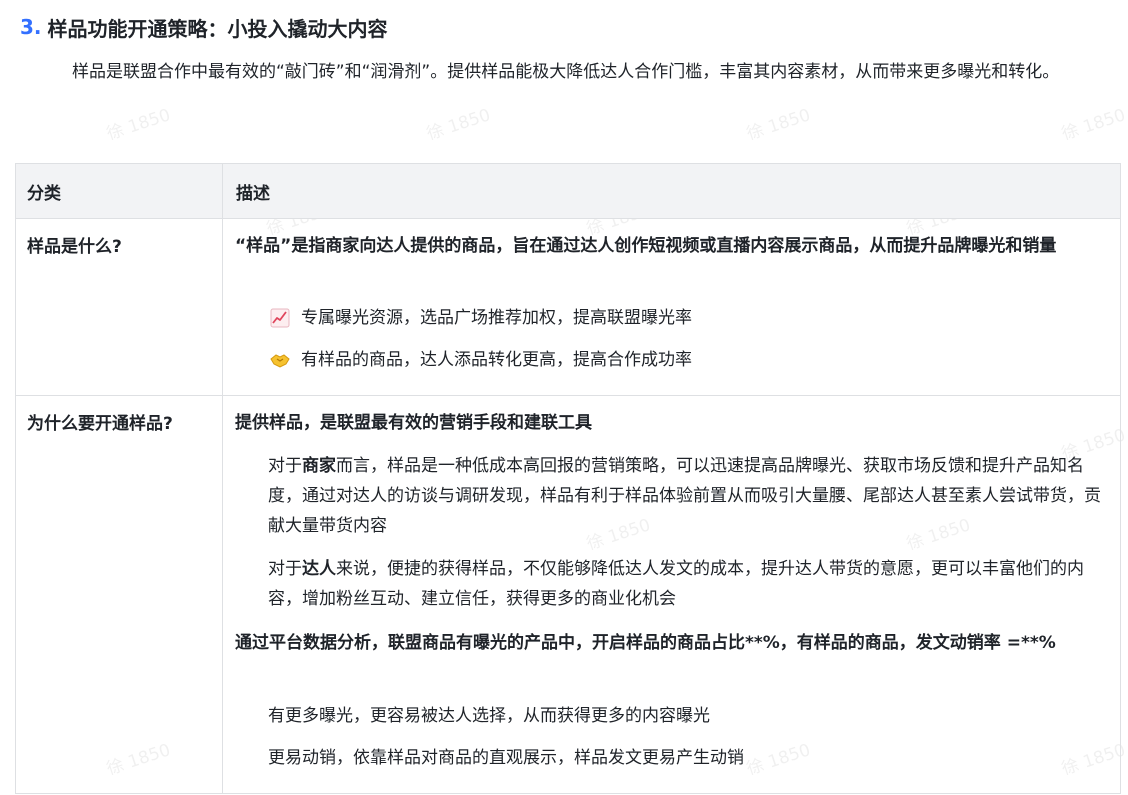 The height and width of the screenshot is (795, 1128). I want to click on section-heading: 3. 样品功能开通策略：小投入撬动大内容, so click(204, 27).